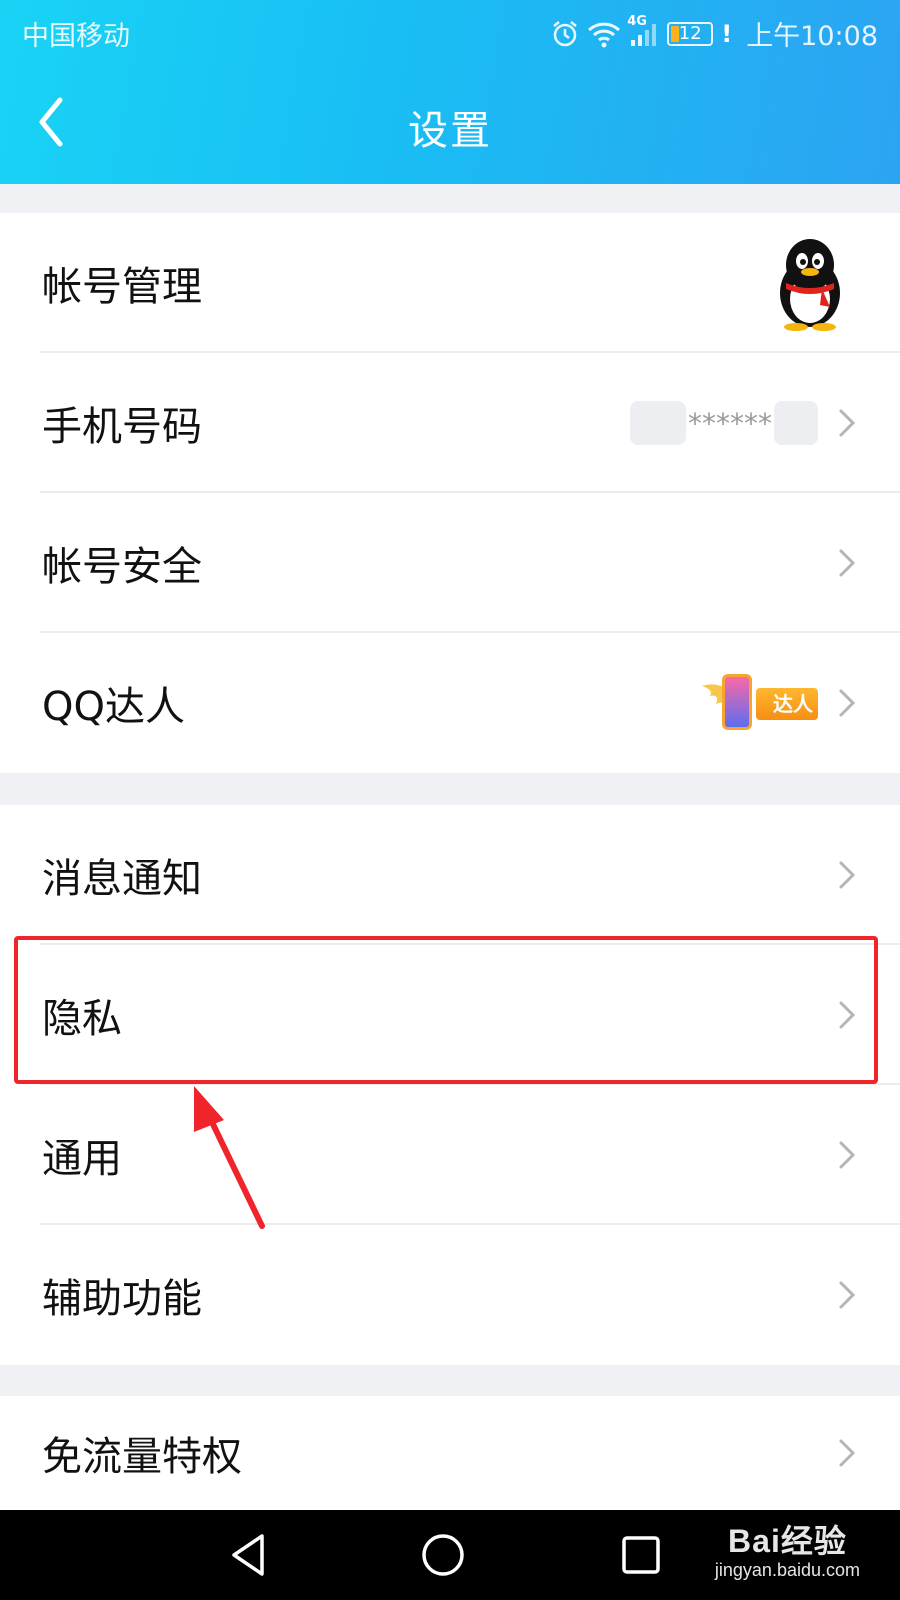 The height and width of the screenshot is (1600, 900). Describe the element at coordinates (787, 704) in the screenshot. I see `daren-badge-label: 达人` at that location.